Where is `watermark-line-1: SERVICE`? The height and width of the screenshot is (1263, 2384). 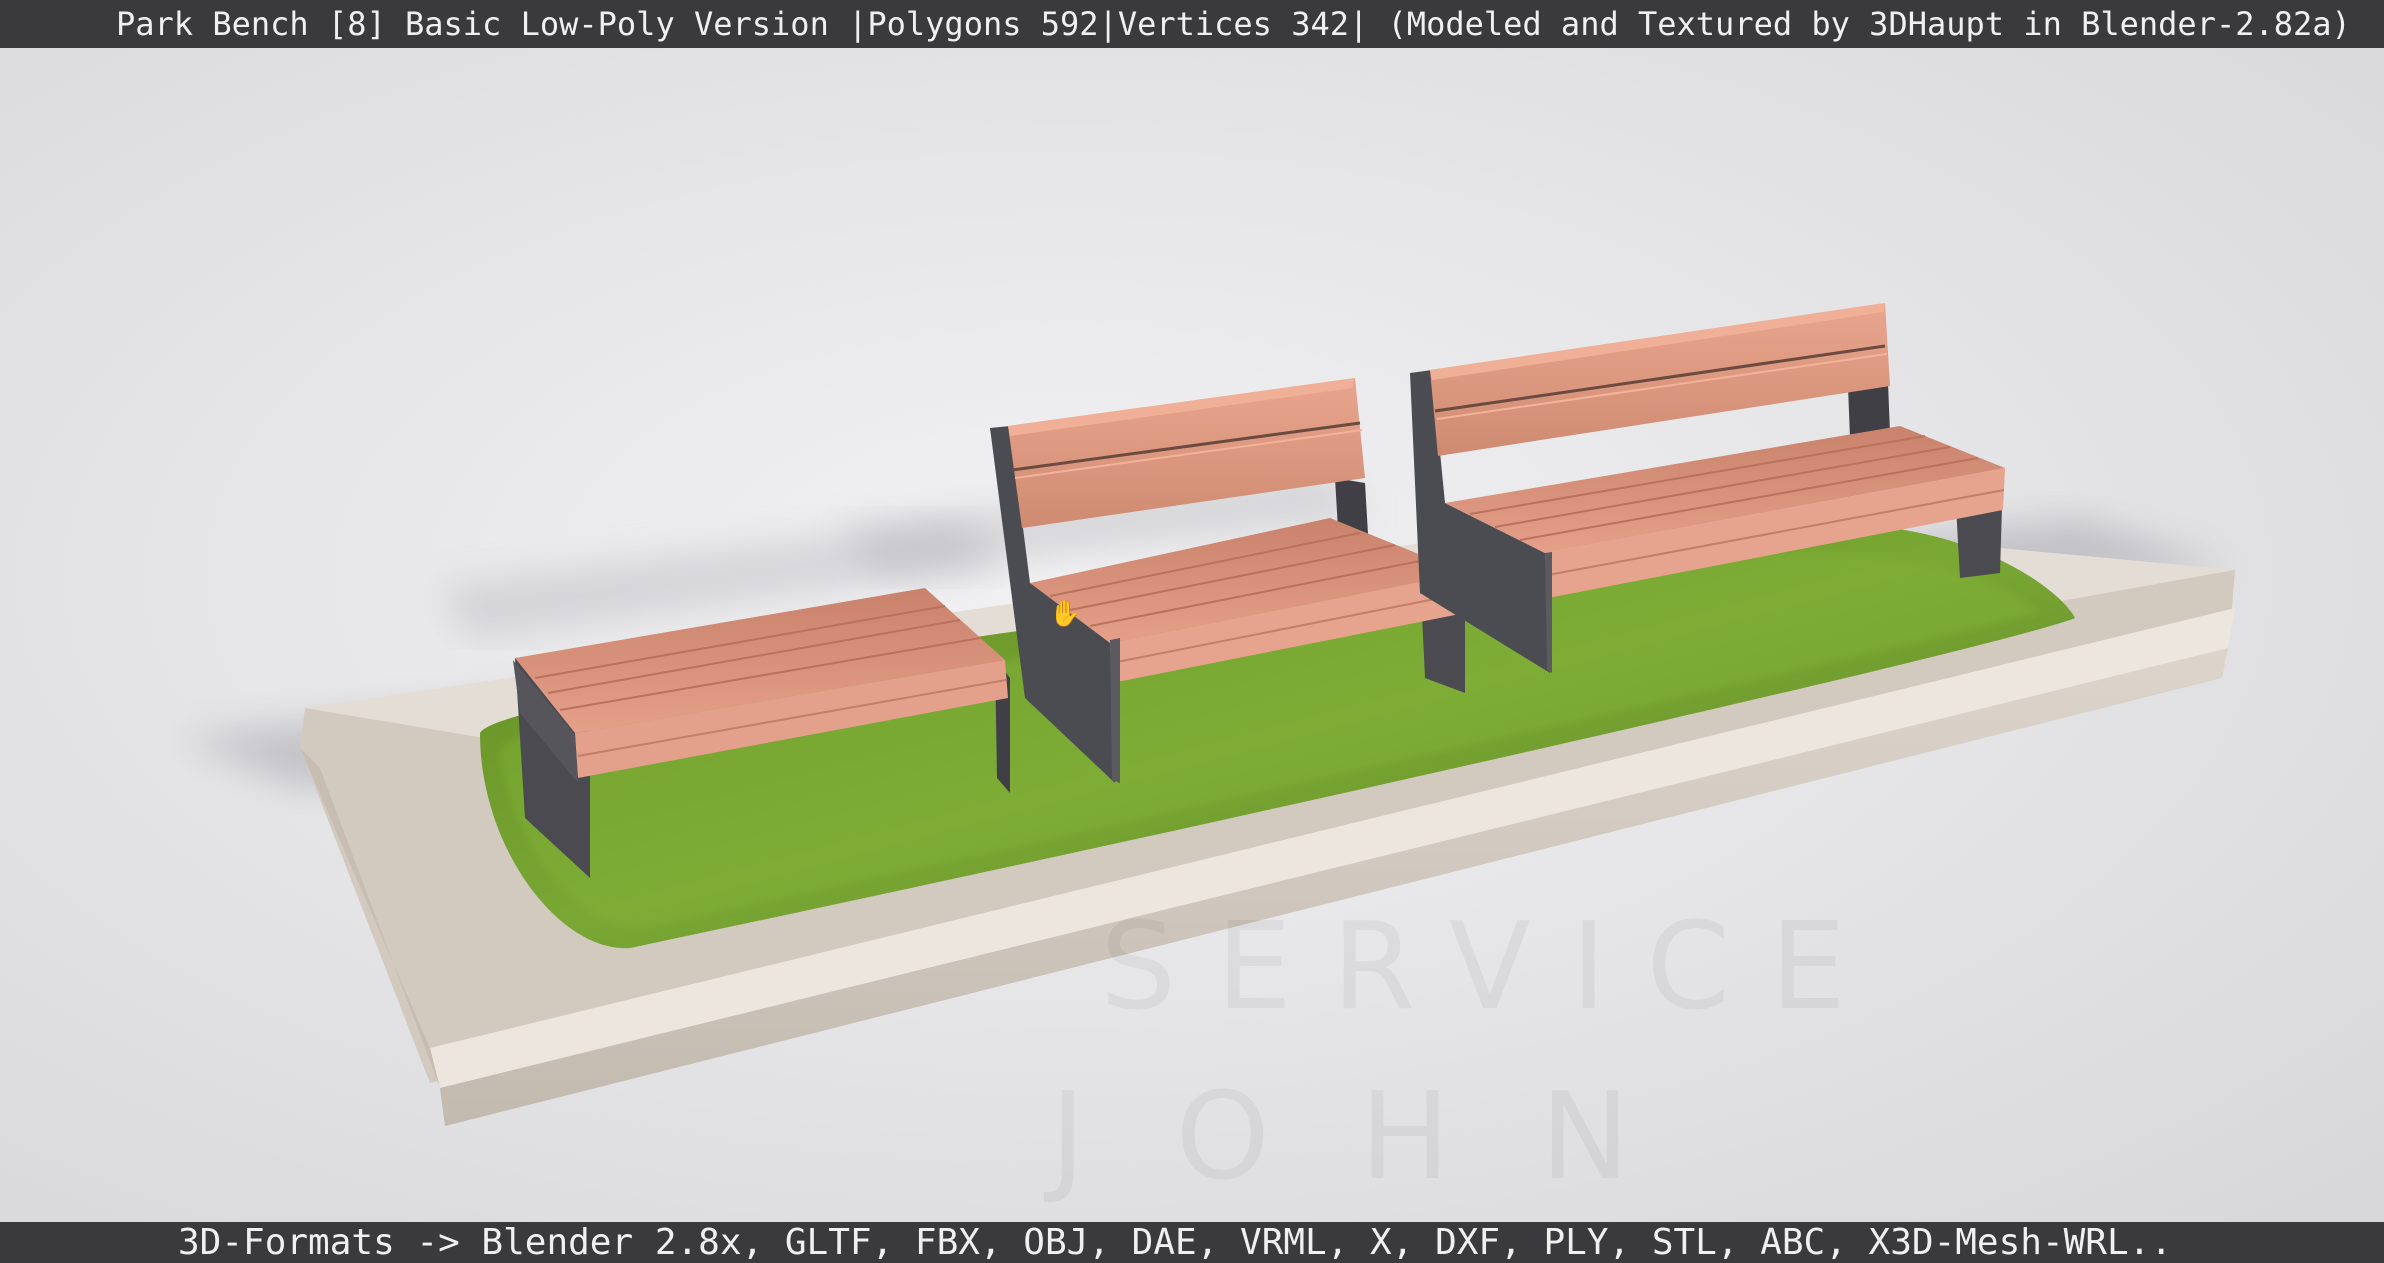 watermark-line-1: SERVICE is located at coordinates (1493, 967).